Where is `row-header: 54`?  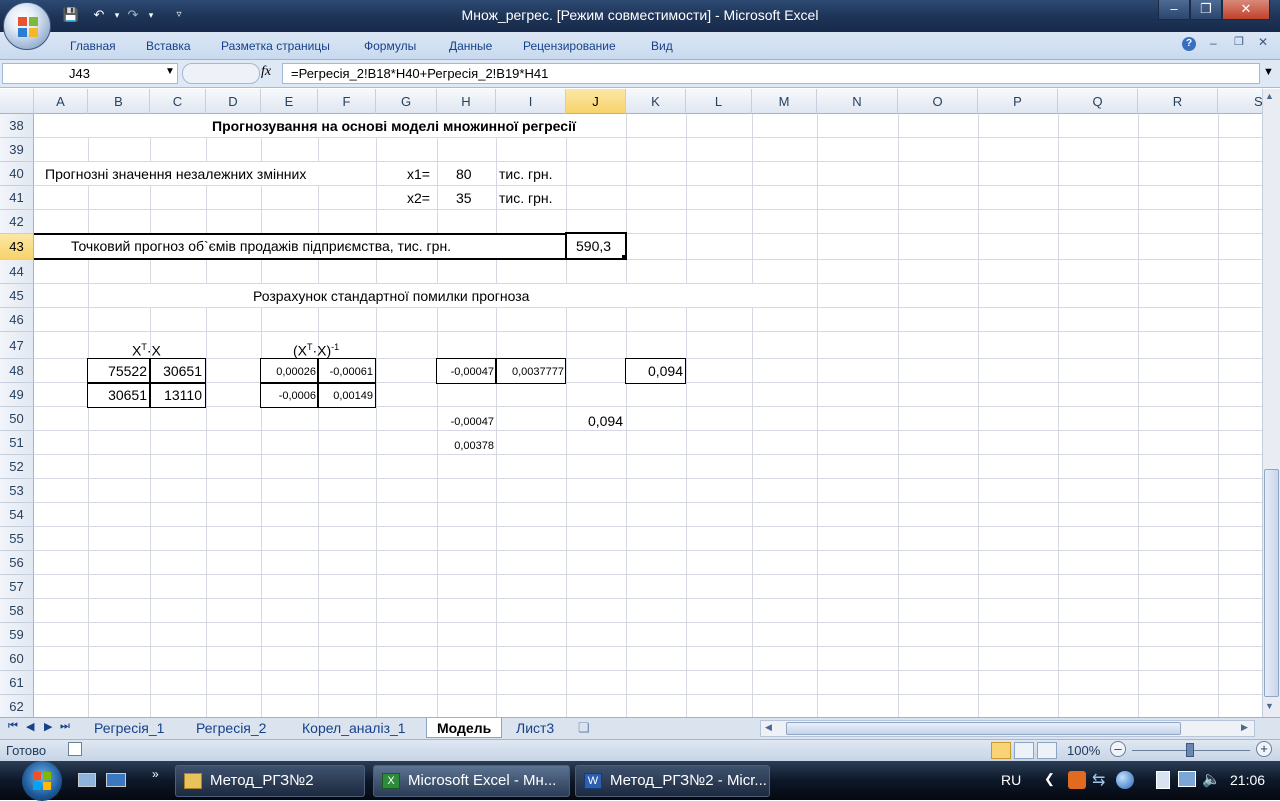 row-header: 54 is located at coordinates (17, 515).